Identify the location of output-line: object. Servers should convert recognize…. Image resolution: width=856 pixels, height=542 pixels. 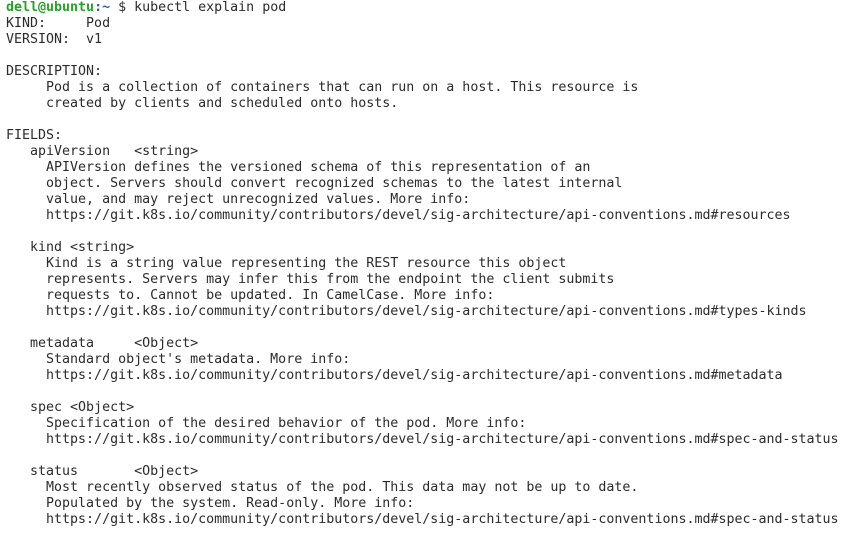
(314, 183).